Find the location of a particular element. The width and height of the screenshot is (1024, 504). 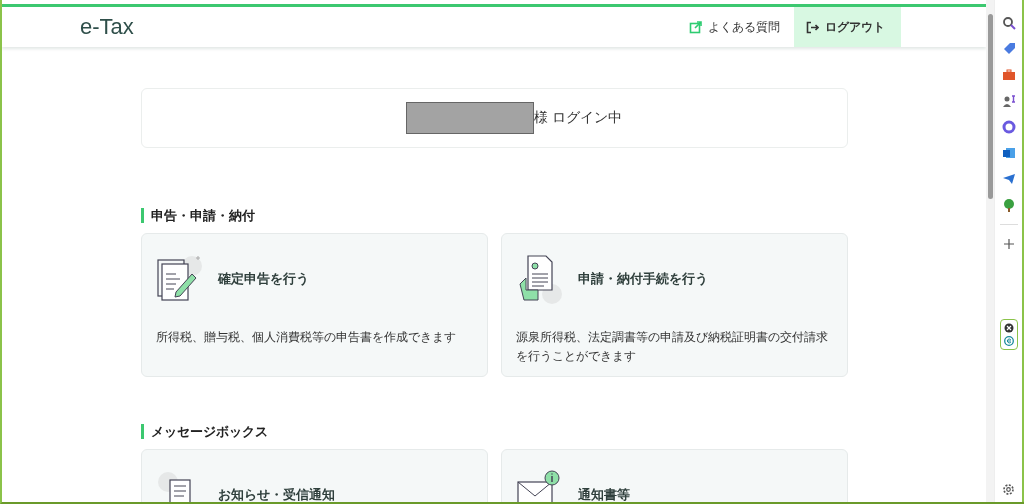

ring-icon is located at coordinates (1008, 127).